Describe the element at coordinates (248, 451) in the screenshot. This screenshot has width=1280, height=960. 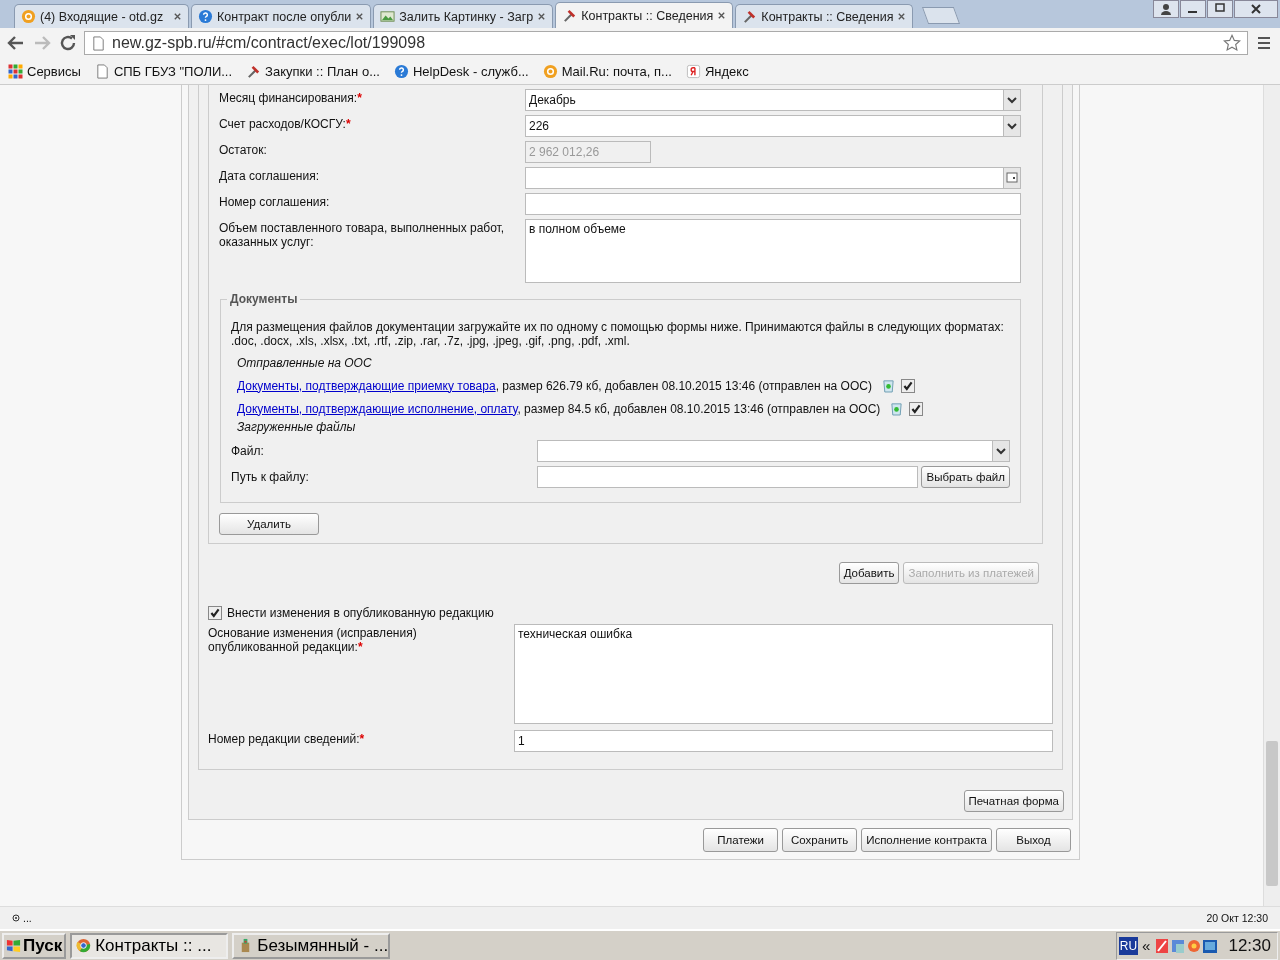
I see `field-label: Файл:` at that location.